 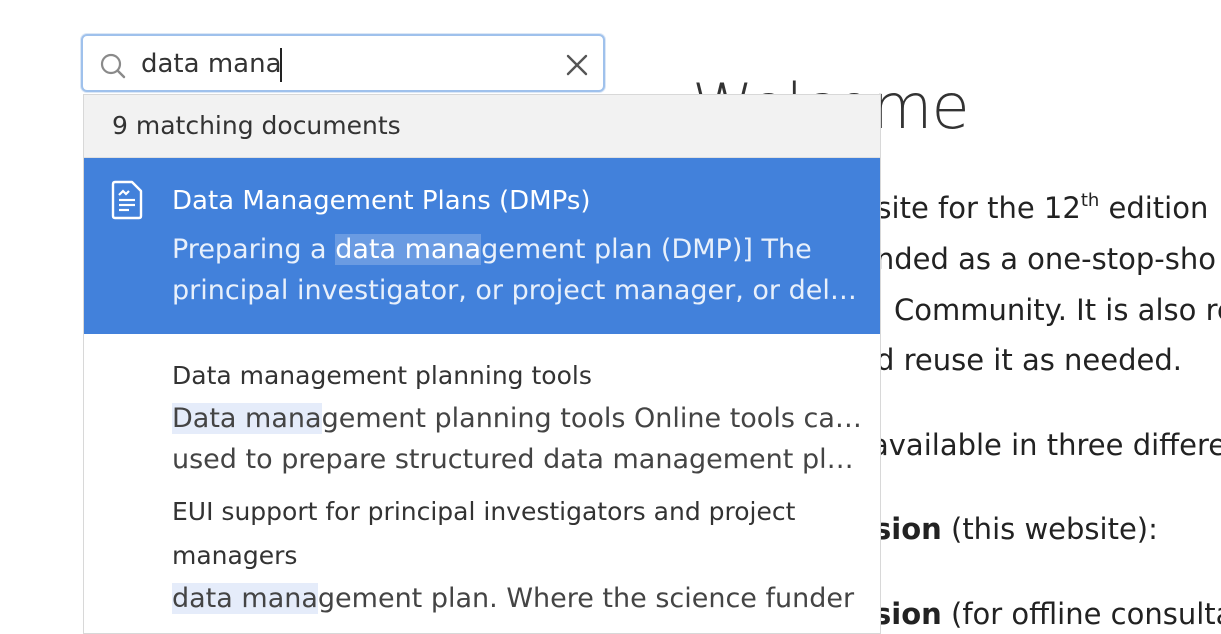 What do you see at coordinates (1057, 310) in the screenshot?
I see `paragraph-line: Community. It is also re` at bounding box center [1057, 310].